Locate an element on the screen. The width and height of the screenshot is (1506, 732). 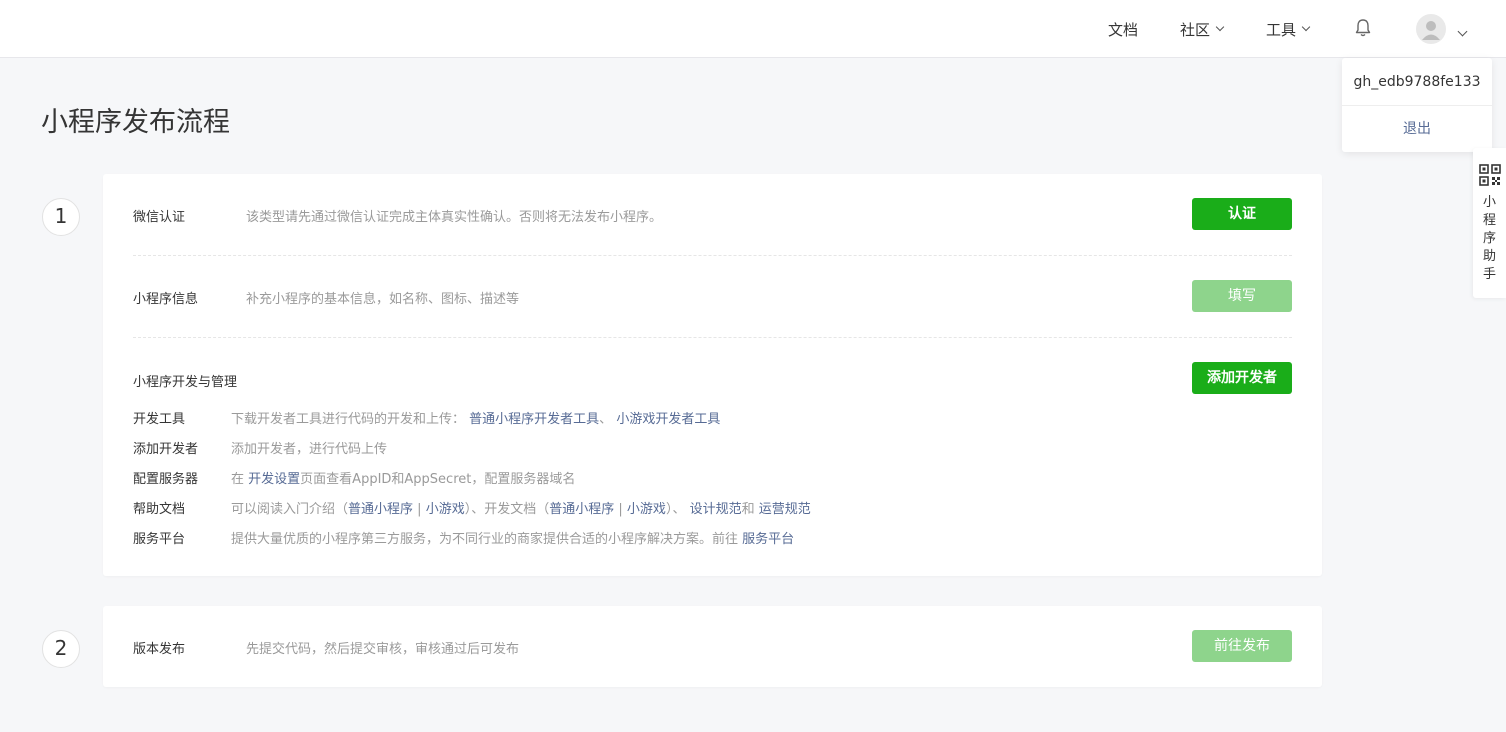
service-platform-label: 服务平台 is located at coordinates (159, 539).